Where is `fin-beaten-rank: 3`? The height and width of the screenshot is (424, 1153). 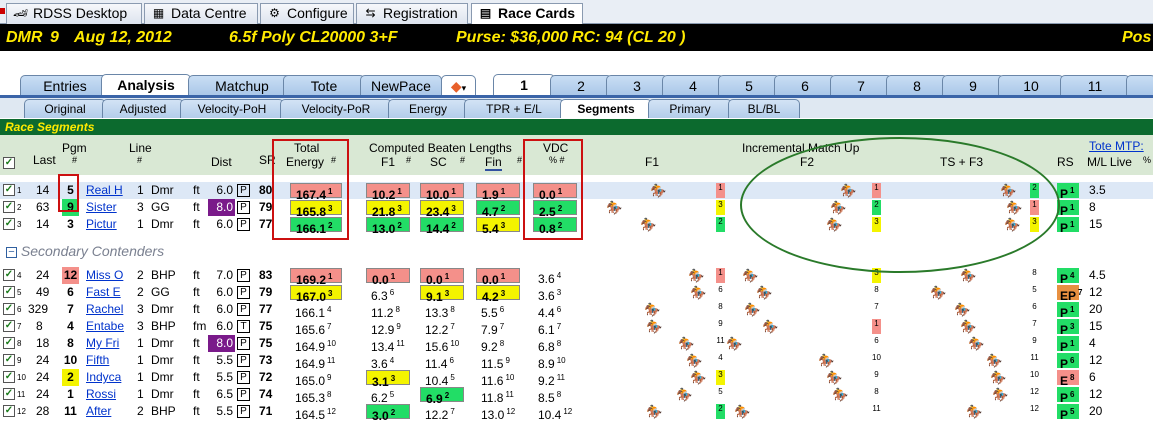 fin-beaten-rank: 3 is located at coordinates (503, 225).